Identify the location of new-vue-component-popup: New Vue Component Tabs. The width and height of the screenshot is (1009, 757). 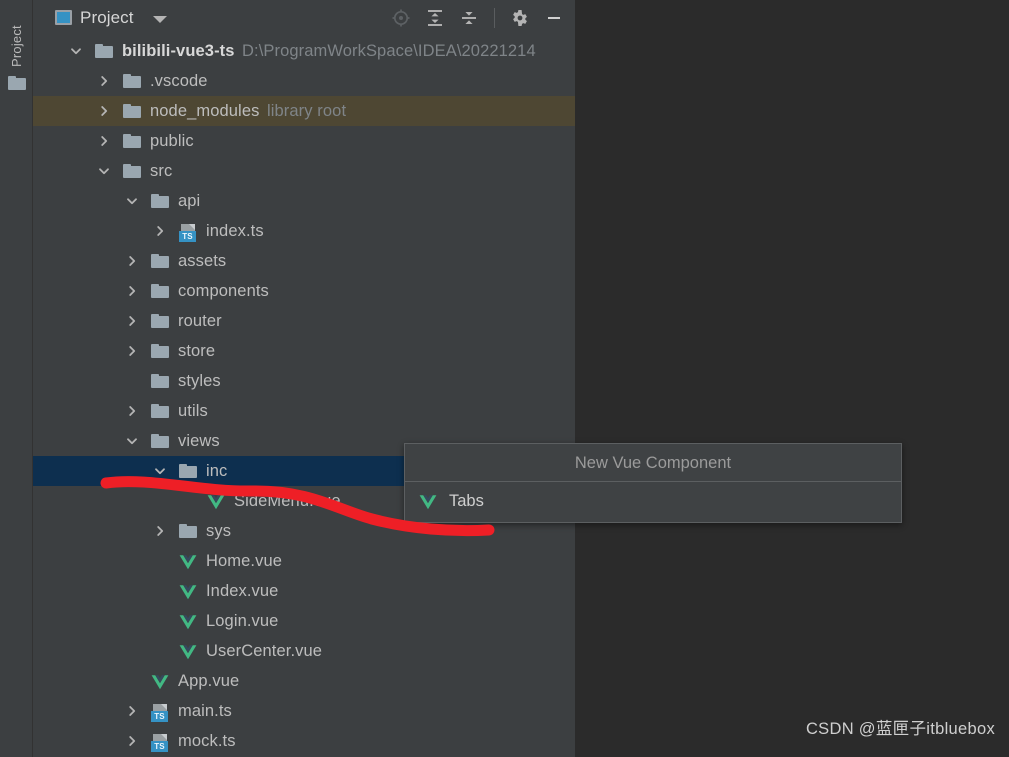
(653, 483).